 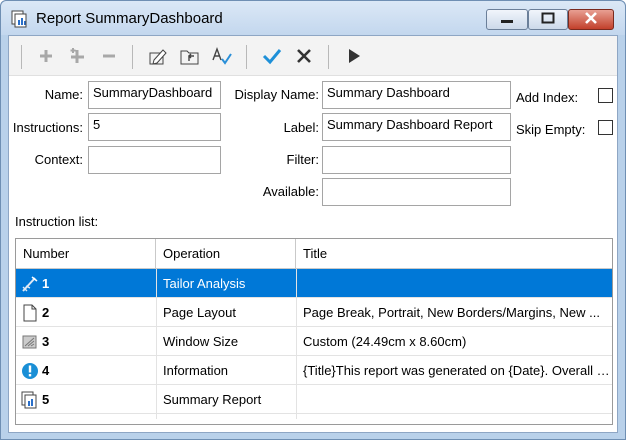 I want to click on add-button, so click(x=46, y=57).